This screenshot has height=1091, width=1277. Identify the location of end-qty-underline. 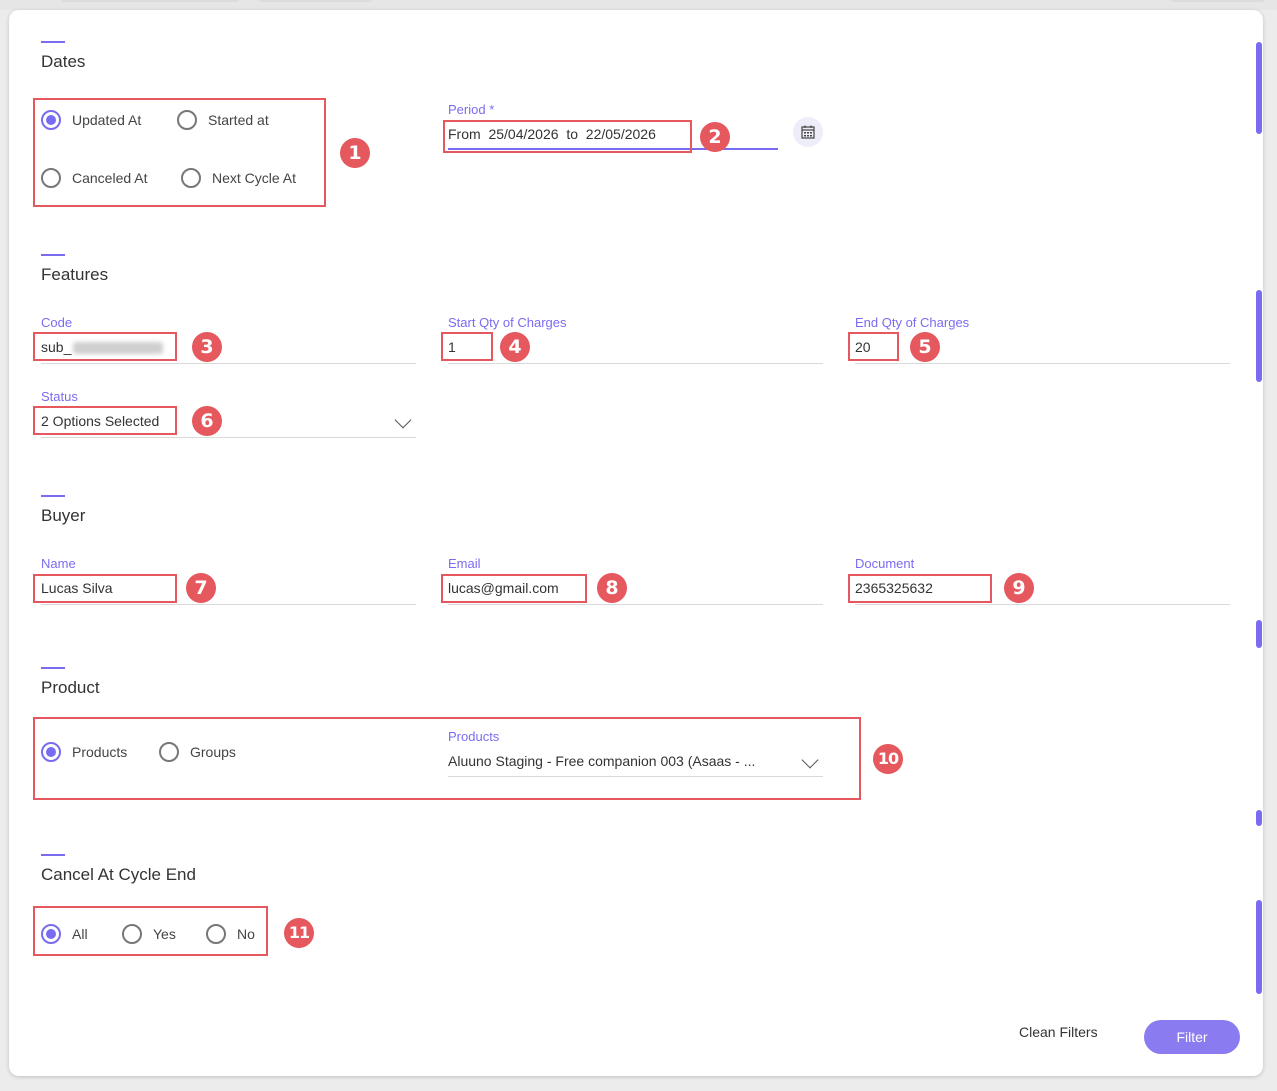
(1042, 363).